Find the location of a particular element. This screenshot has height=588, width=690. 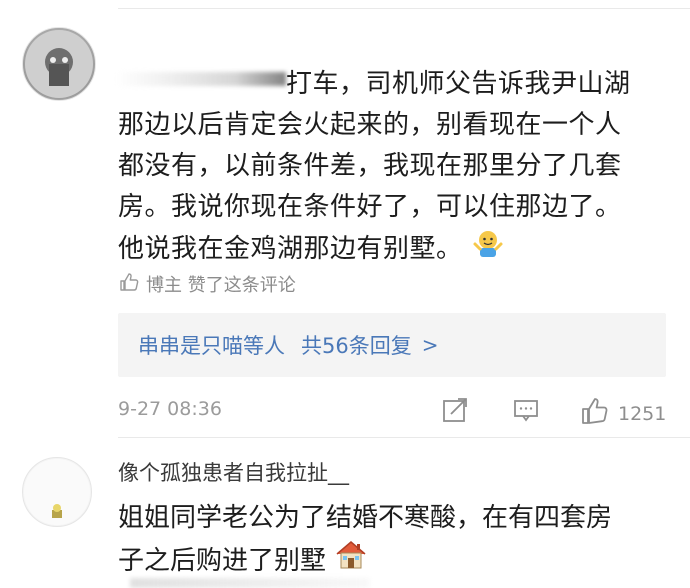

reply-users: 串串是只喵等人 is located at coordinates (211, 346).